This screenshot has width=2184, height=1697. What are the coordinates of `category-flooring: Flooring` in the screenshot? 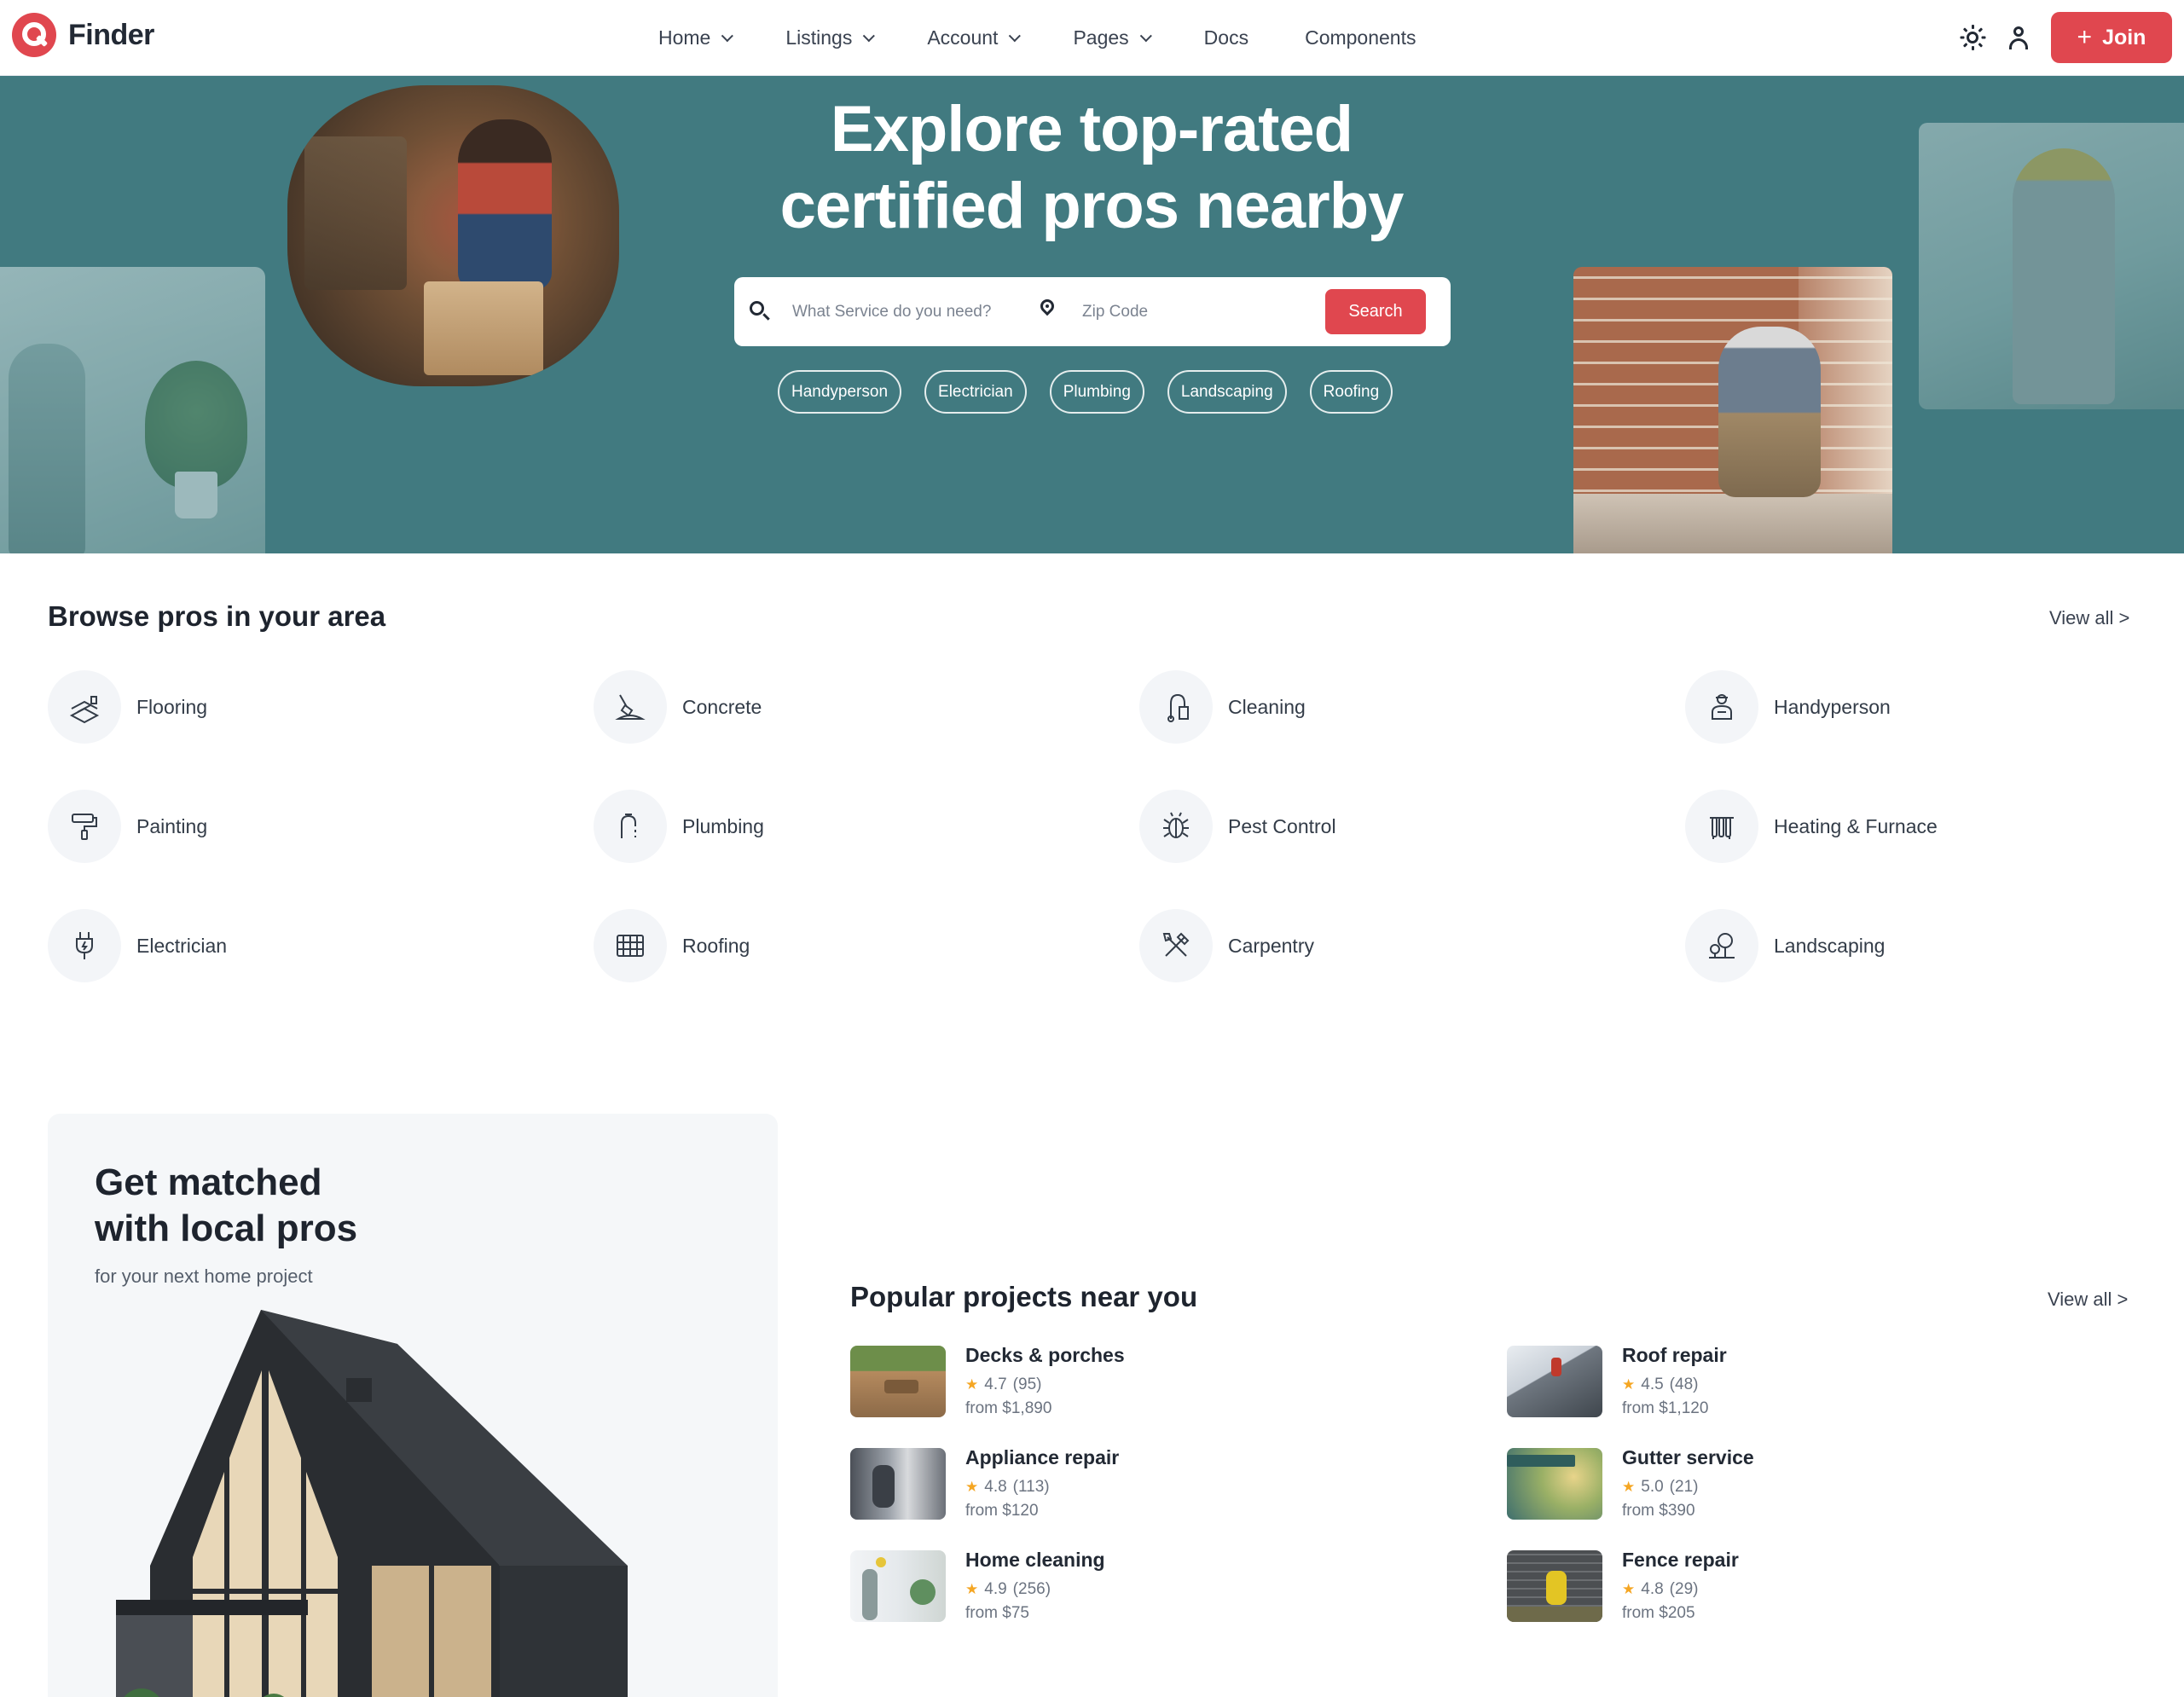 It's located at (321, 707).